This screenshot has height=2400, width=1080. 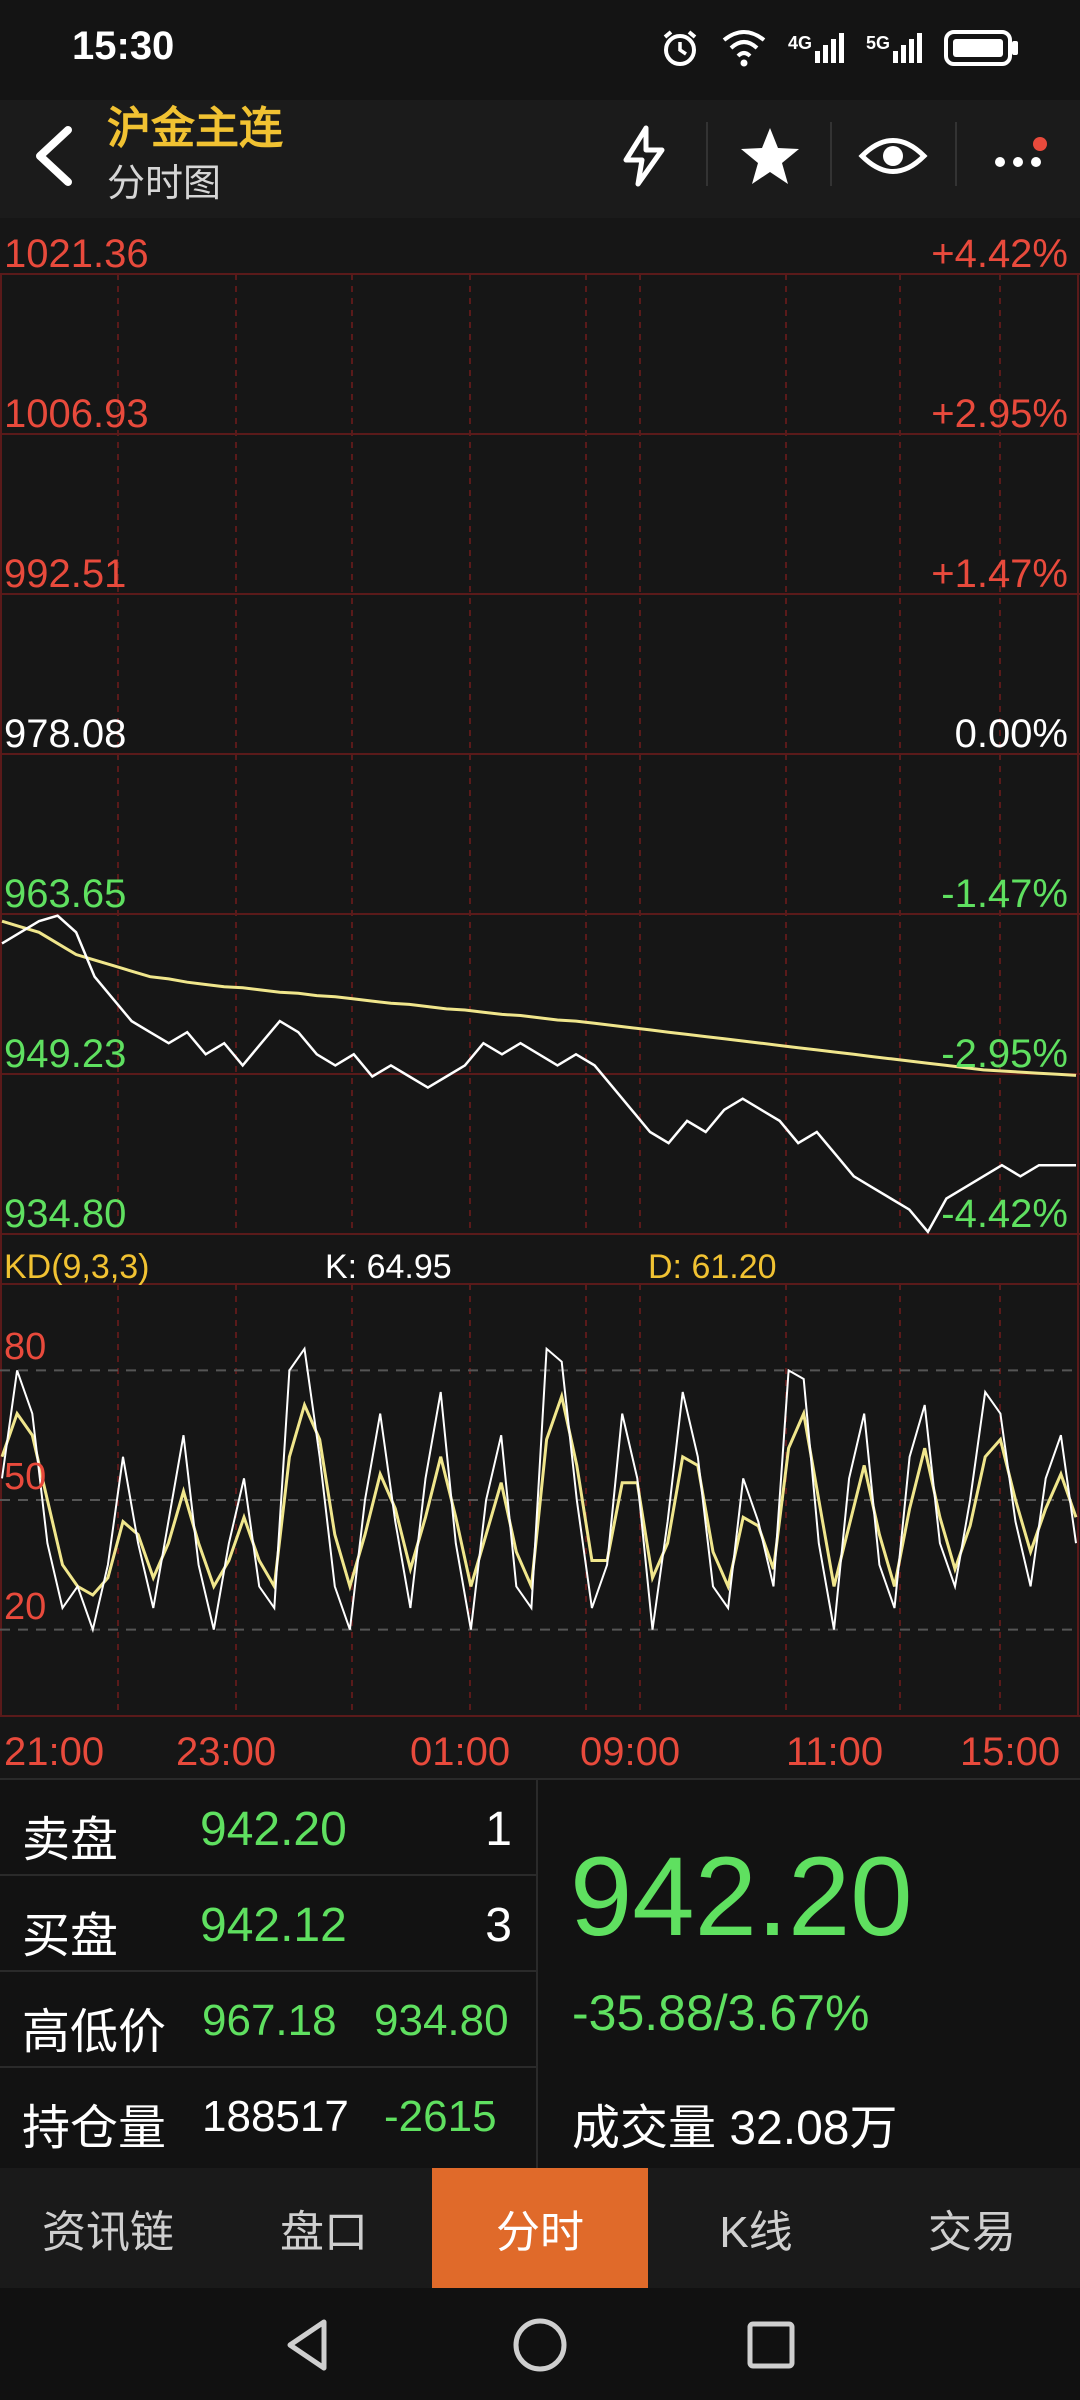 What do you see at coordinates (813, 2128) in the screenshot?
I see `volume-value: 32.08万` at bounding box center [813, 2128].